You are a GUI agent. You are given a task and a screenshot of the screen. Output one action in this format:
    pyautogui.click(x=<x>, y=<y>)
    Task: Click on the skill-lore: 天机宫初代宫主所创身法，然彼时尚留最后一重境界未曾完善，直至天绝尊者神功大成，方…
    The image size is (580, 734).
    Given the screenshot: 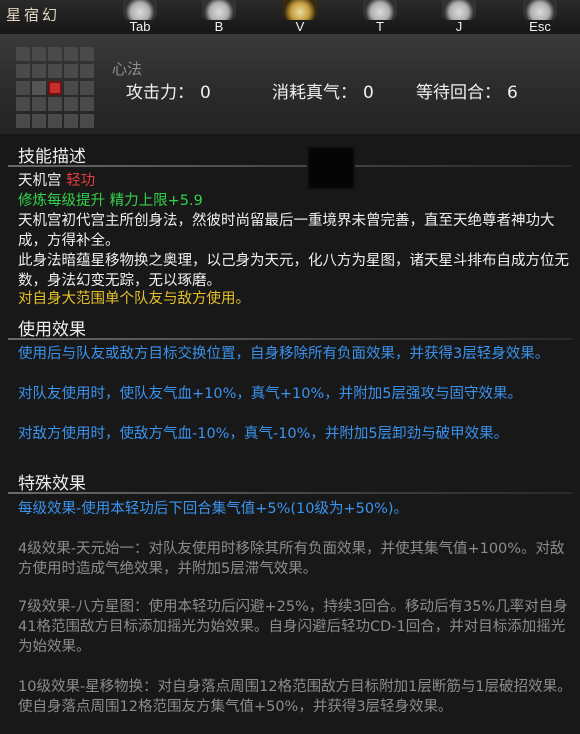 What is the action you would take?
    pyautogui.click(x=293, y=251)
    